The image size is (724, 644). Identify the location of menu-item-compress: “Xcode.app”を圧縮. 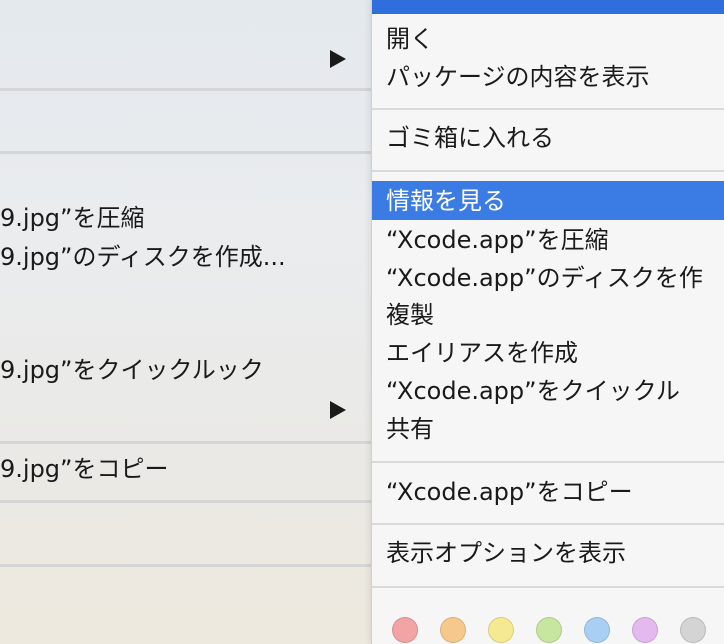
(497, 240).